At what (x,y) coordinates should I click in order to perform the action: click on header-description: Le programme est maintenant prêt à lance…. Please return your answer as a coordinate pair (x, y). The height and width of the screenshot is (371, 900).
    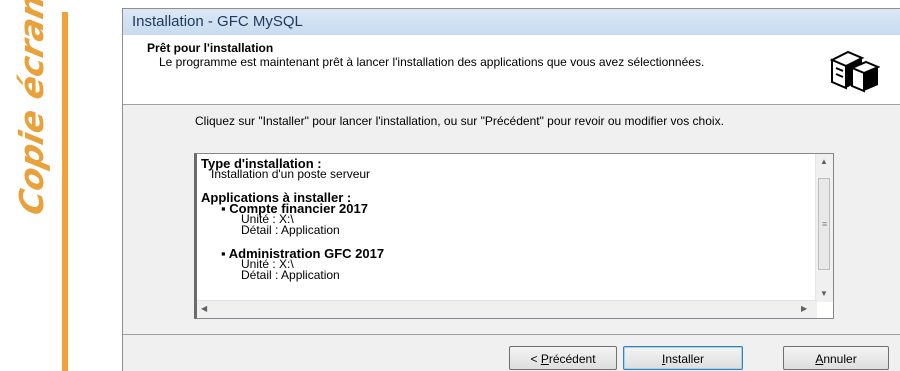
    Looking at the image, I should click on (432, 62).